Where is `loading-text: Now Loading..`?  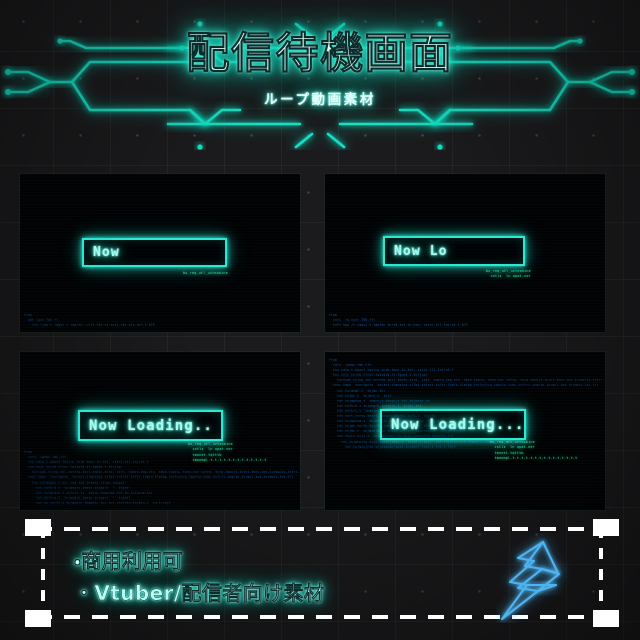
loading-text: Now Loading.. is located at coordinates (151, 425).